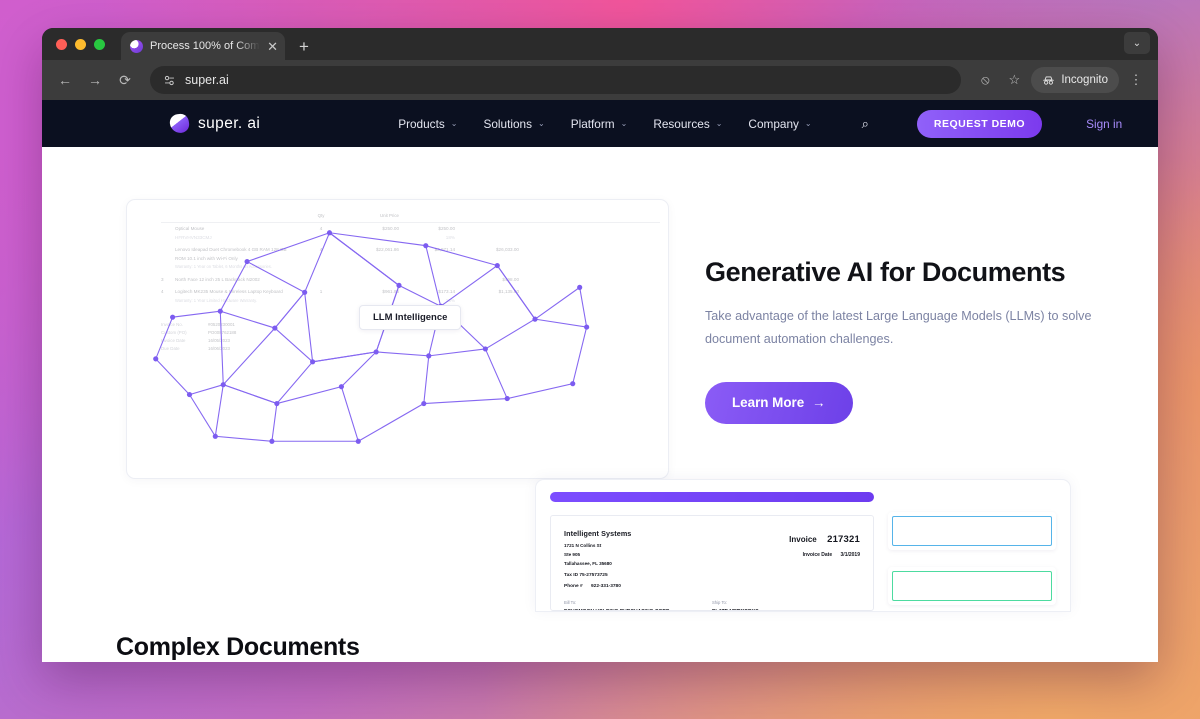  I want to click on ship-to-line: PLATE NETWORKS, so click(786, 609).